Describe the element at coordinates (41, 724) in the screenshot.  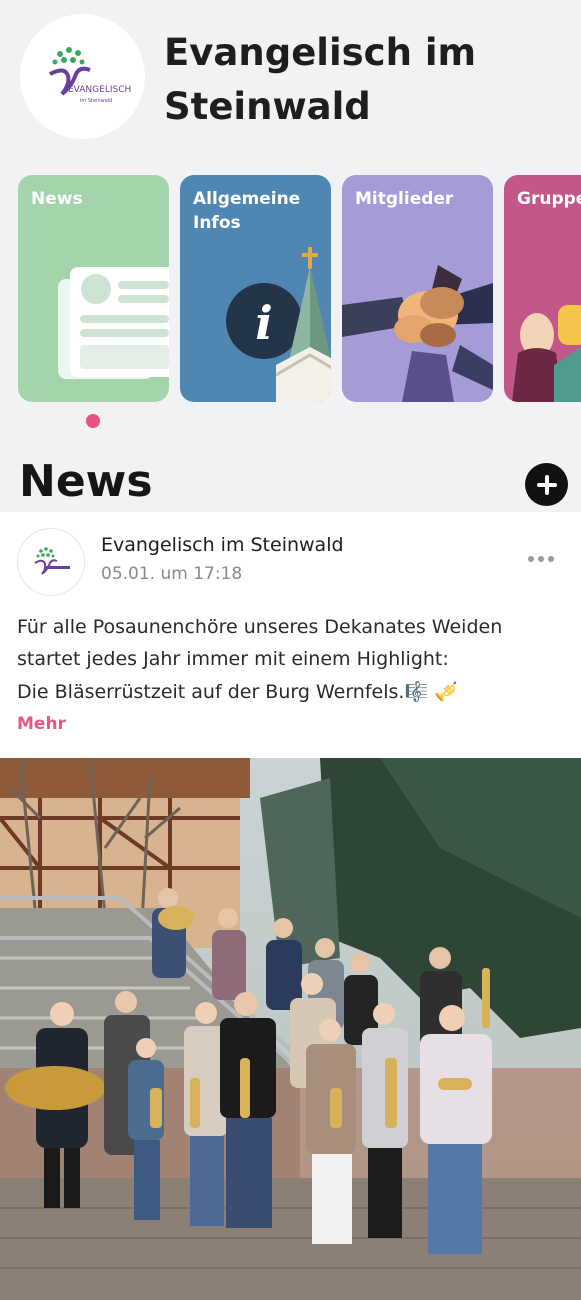
I see `read-more-link: Mehr` at that location.